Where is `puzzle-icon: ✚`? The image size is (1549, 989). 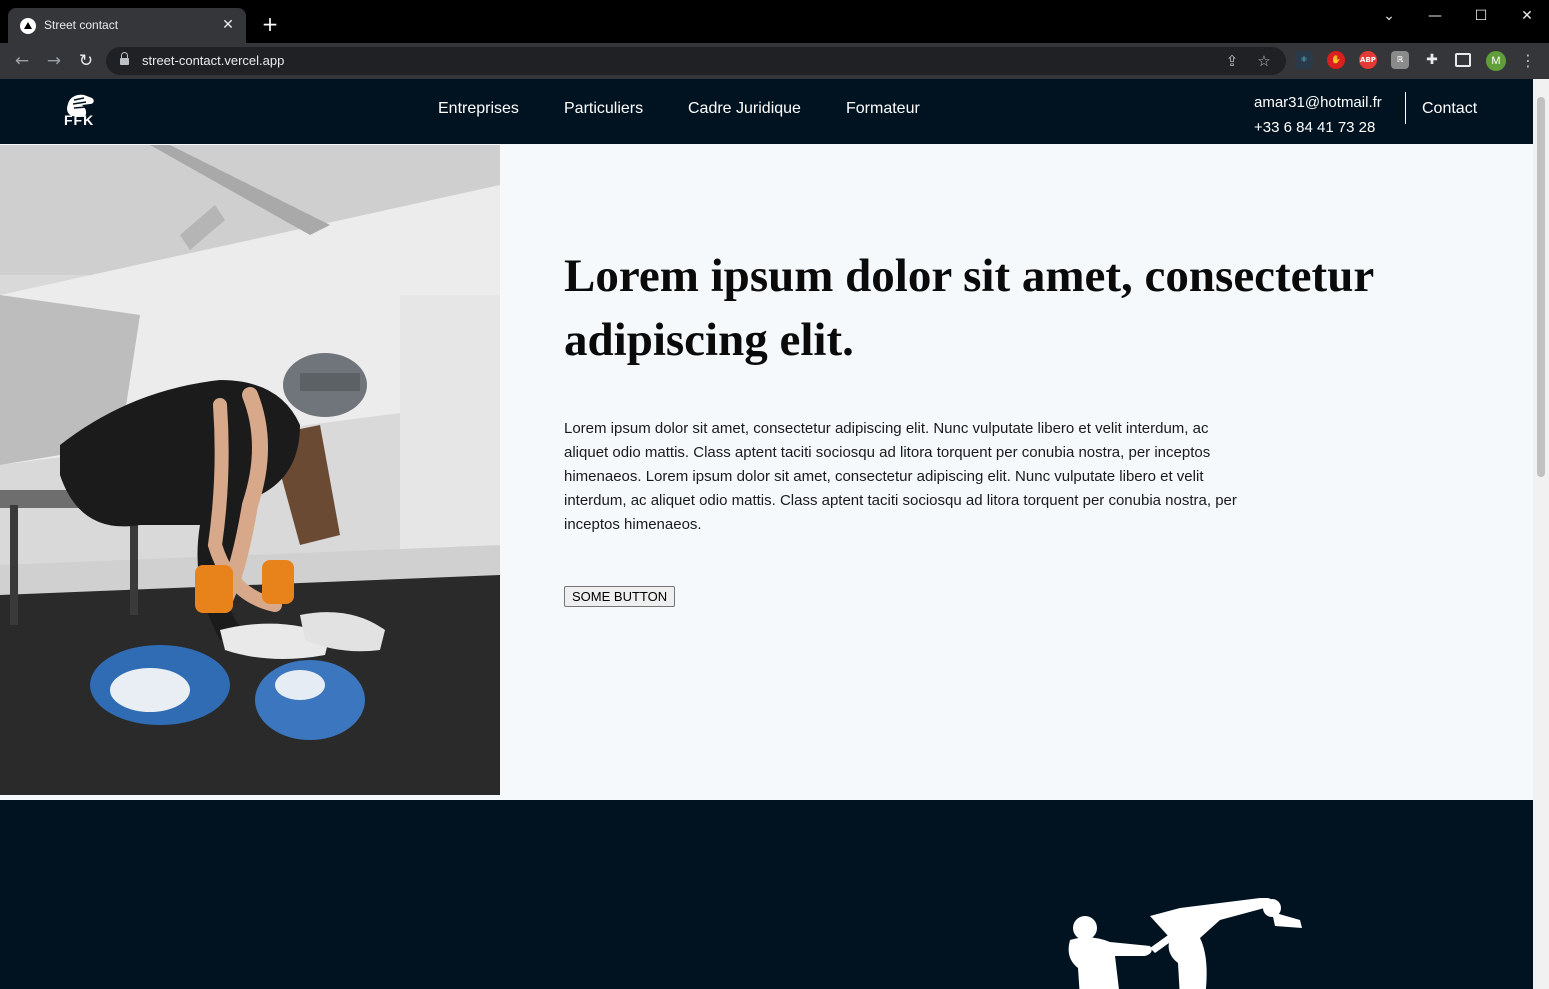
puzzle-icon: ✚ is located at coordinates (1432, 60).